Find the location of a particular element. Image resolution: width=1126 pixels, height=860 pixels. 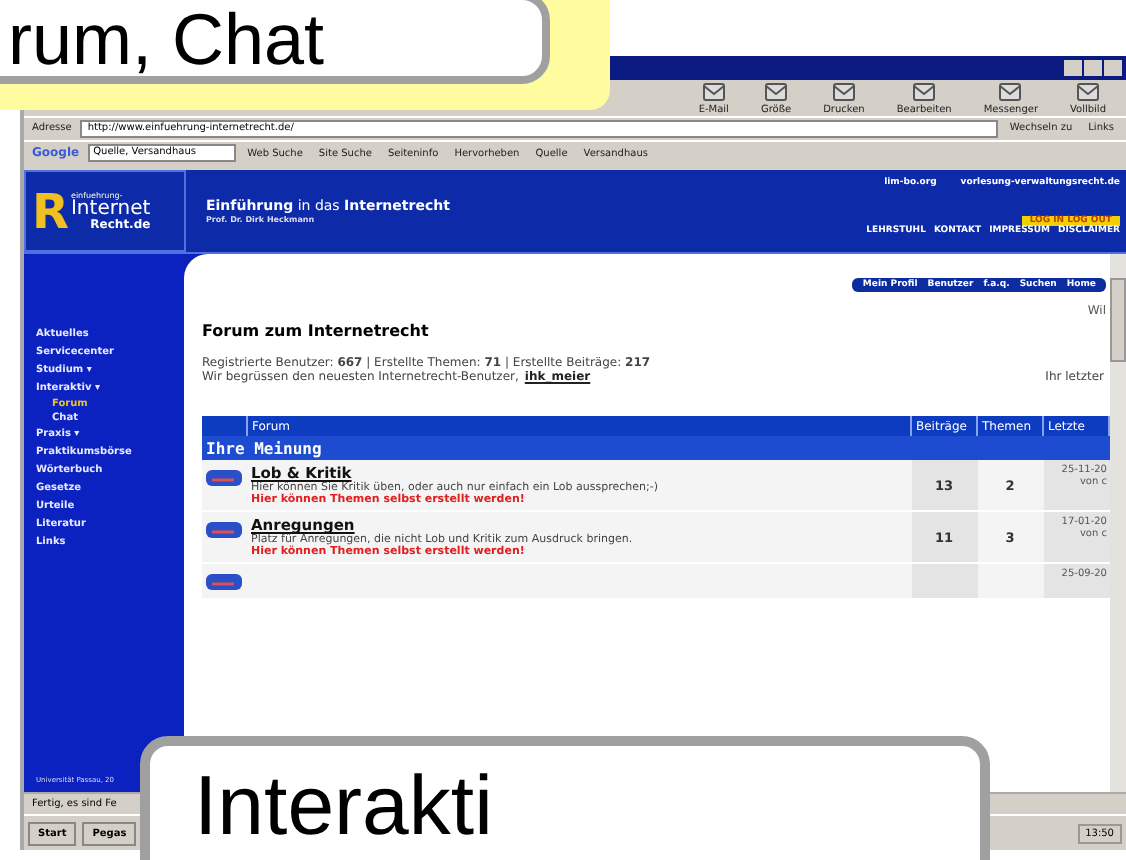

close-button is located at coordinates (1113, 67).